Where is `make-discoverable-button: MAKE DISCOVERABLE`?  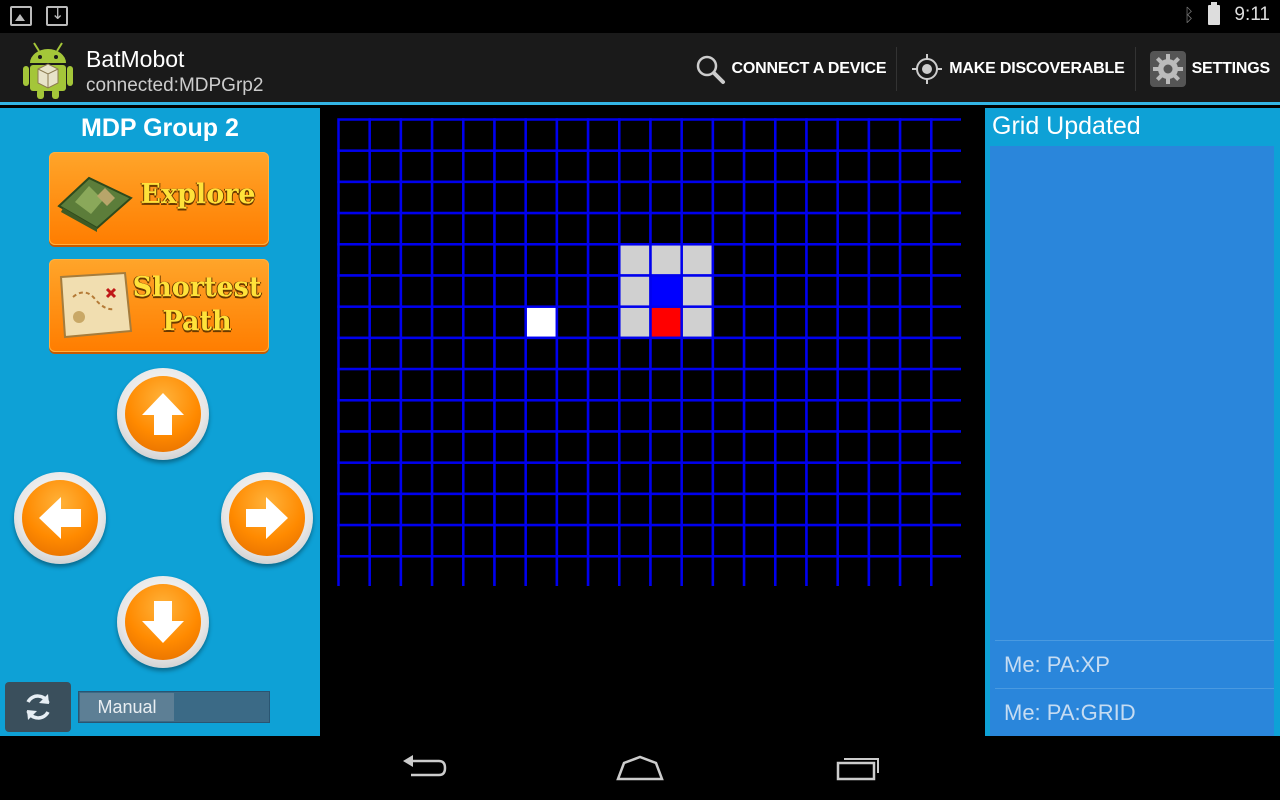 make-discoverable-button: MAKE DISCOVERABLE is located at coordinates (1015, 69).